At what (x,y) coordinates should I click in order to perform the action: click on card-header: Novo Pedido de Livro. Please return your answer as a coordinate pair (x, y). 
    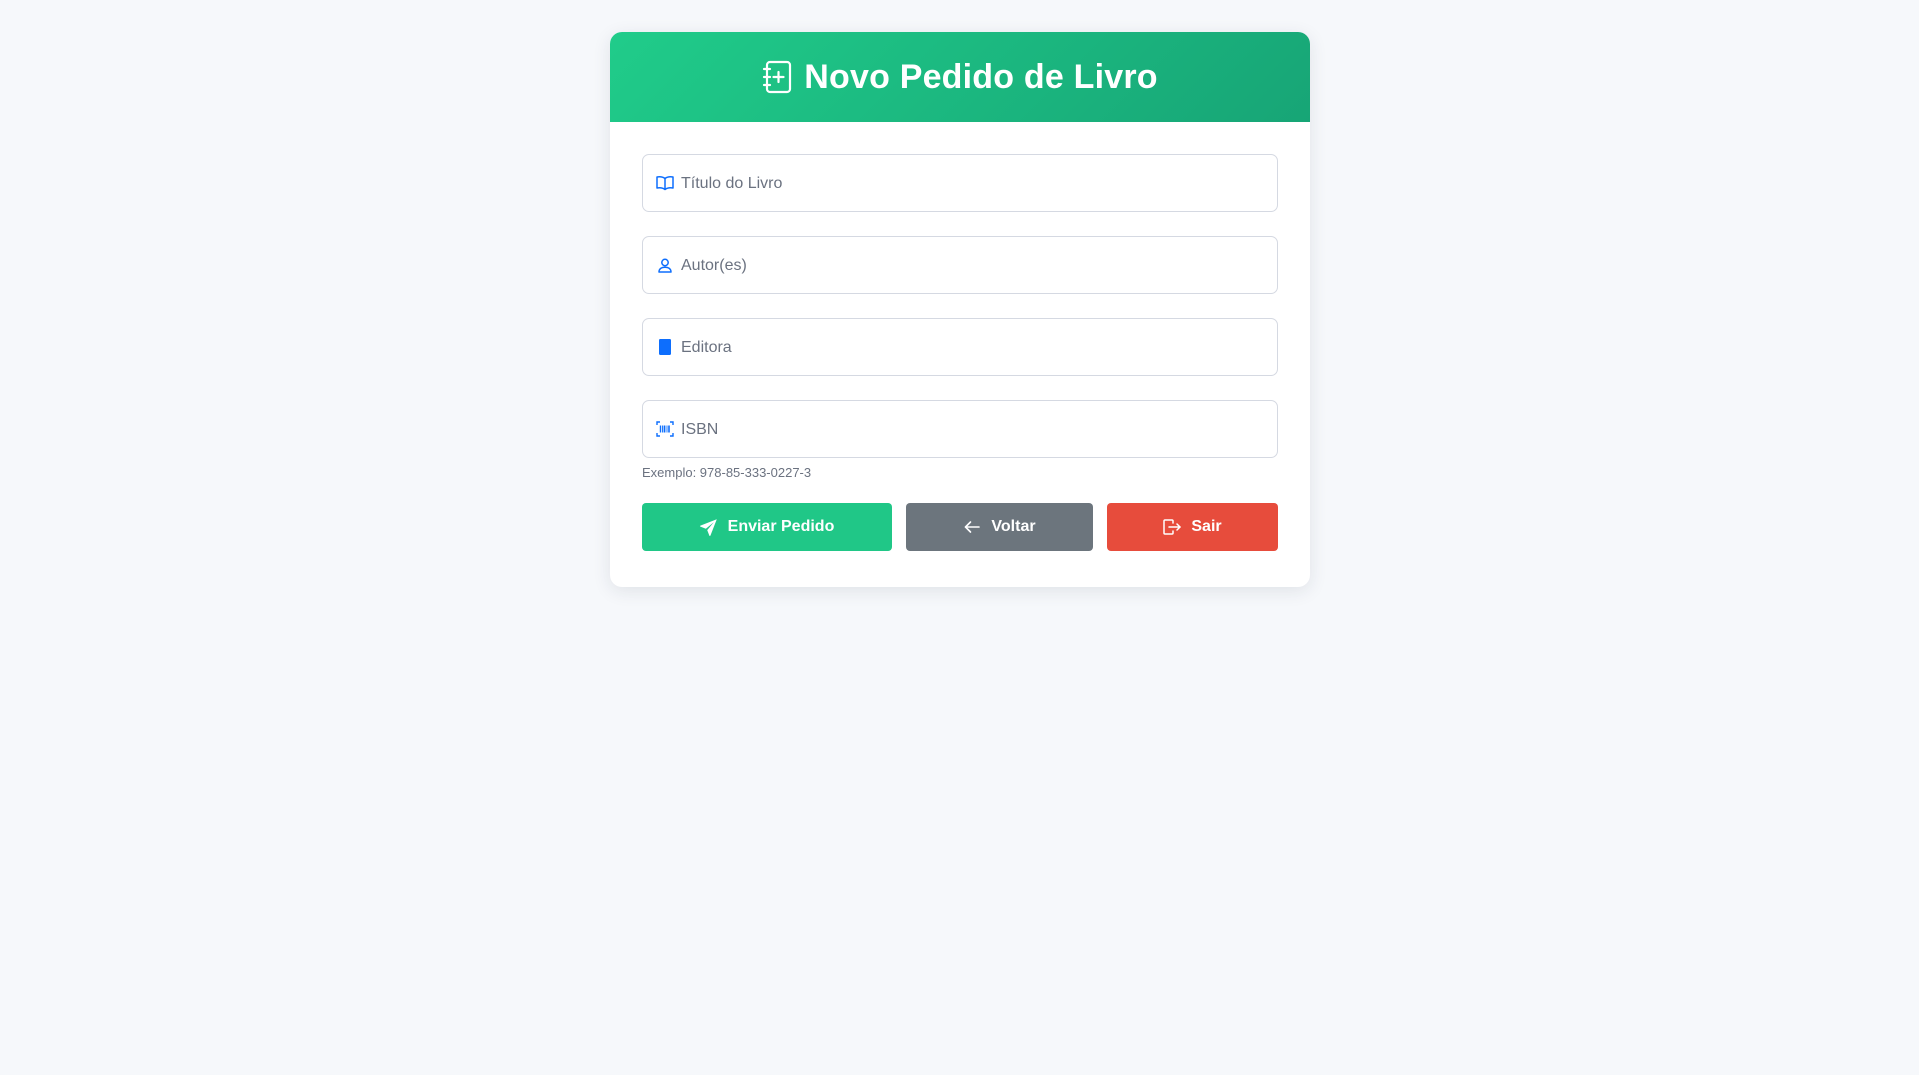
    Looking at the image, I should click on (960, 77).